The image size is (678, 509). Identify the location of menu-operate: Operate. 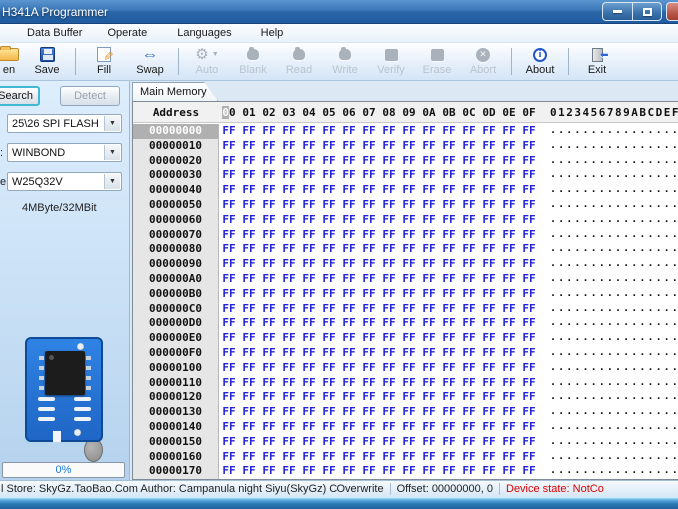
(127, 33).